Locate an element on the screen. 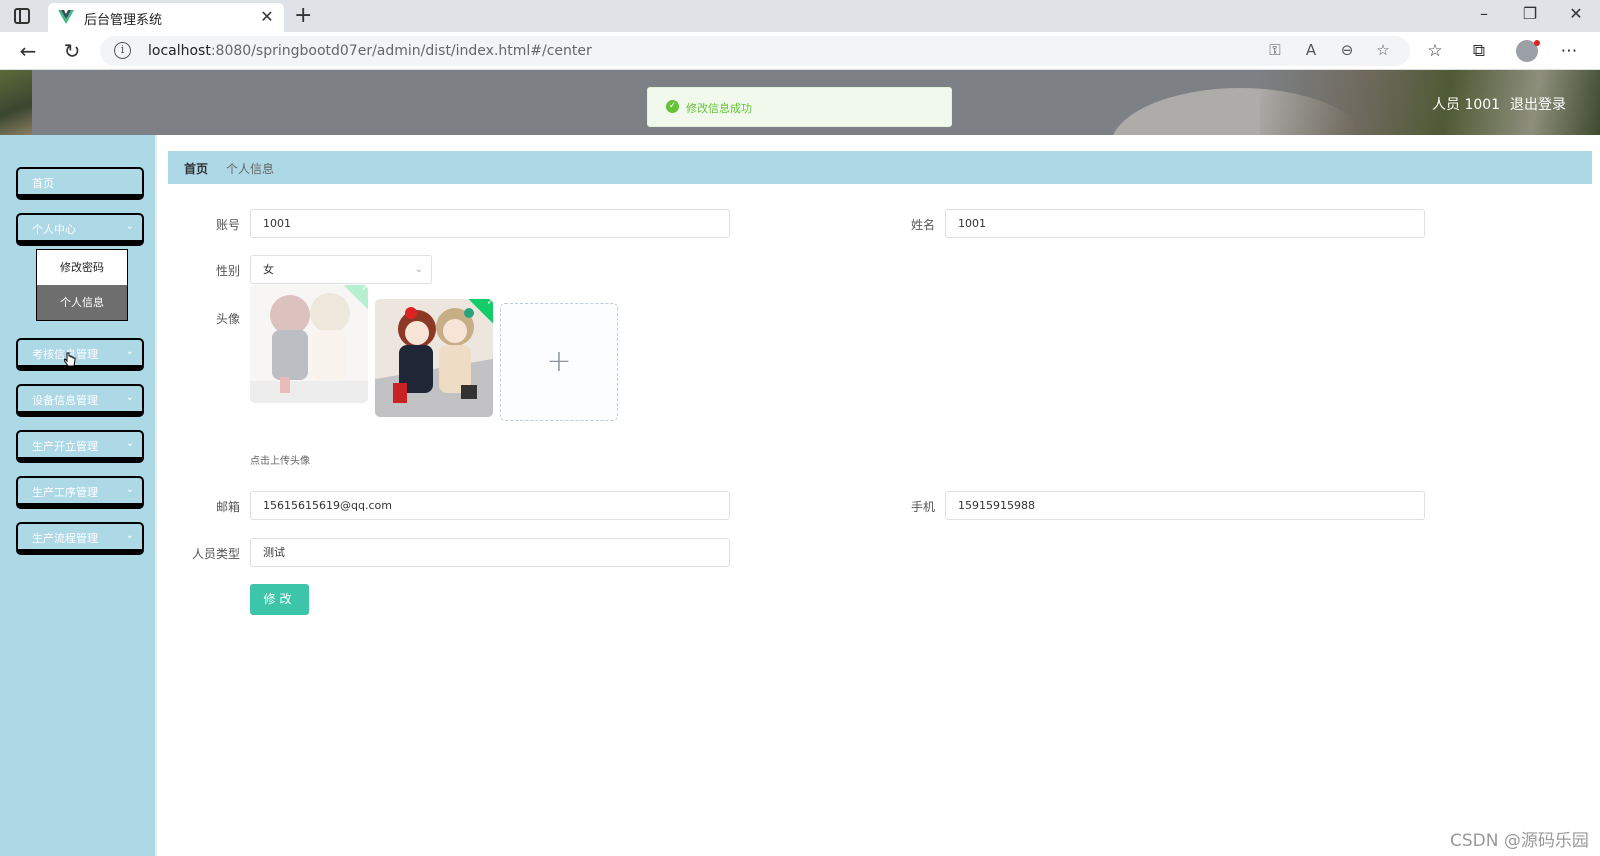 Image resolution: width=1600 pixels, height=856 pixels. person-type-field: 测试 is located at coordinates (490, 552).